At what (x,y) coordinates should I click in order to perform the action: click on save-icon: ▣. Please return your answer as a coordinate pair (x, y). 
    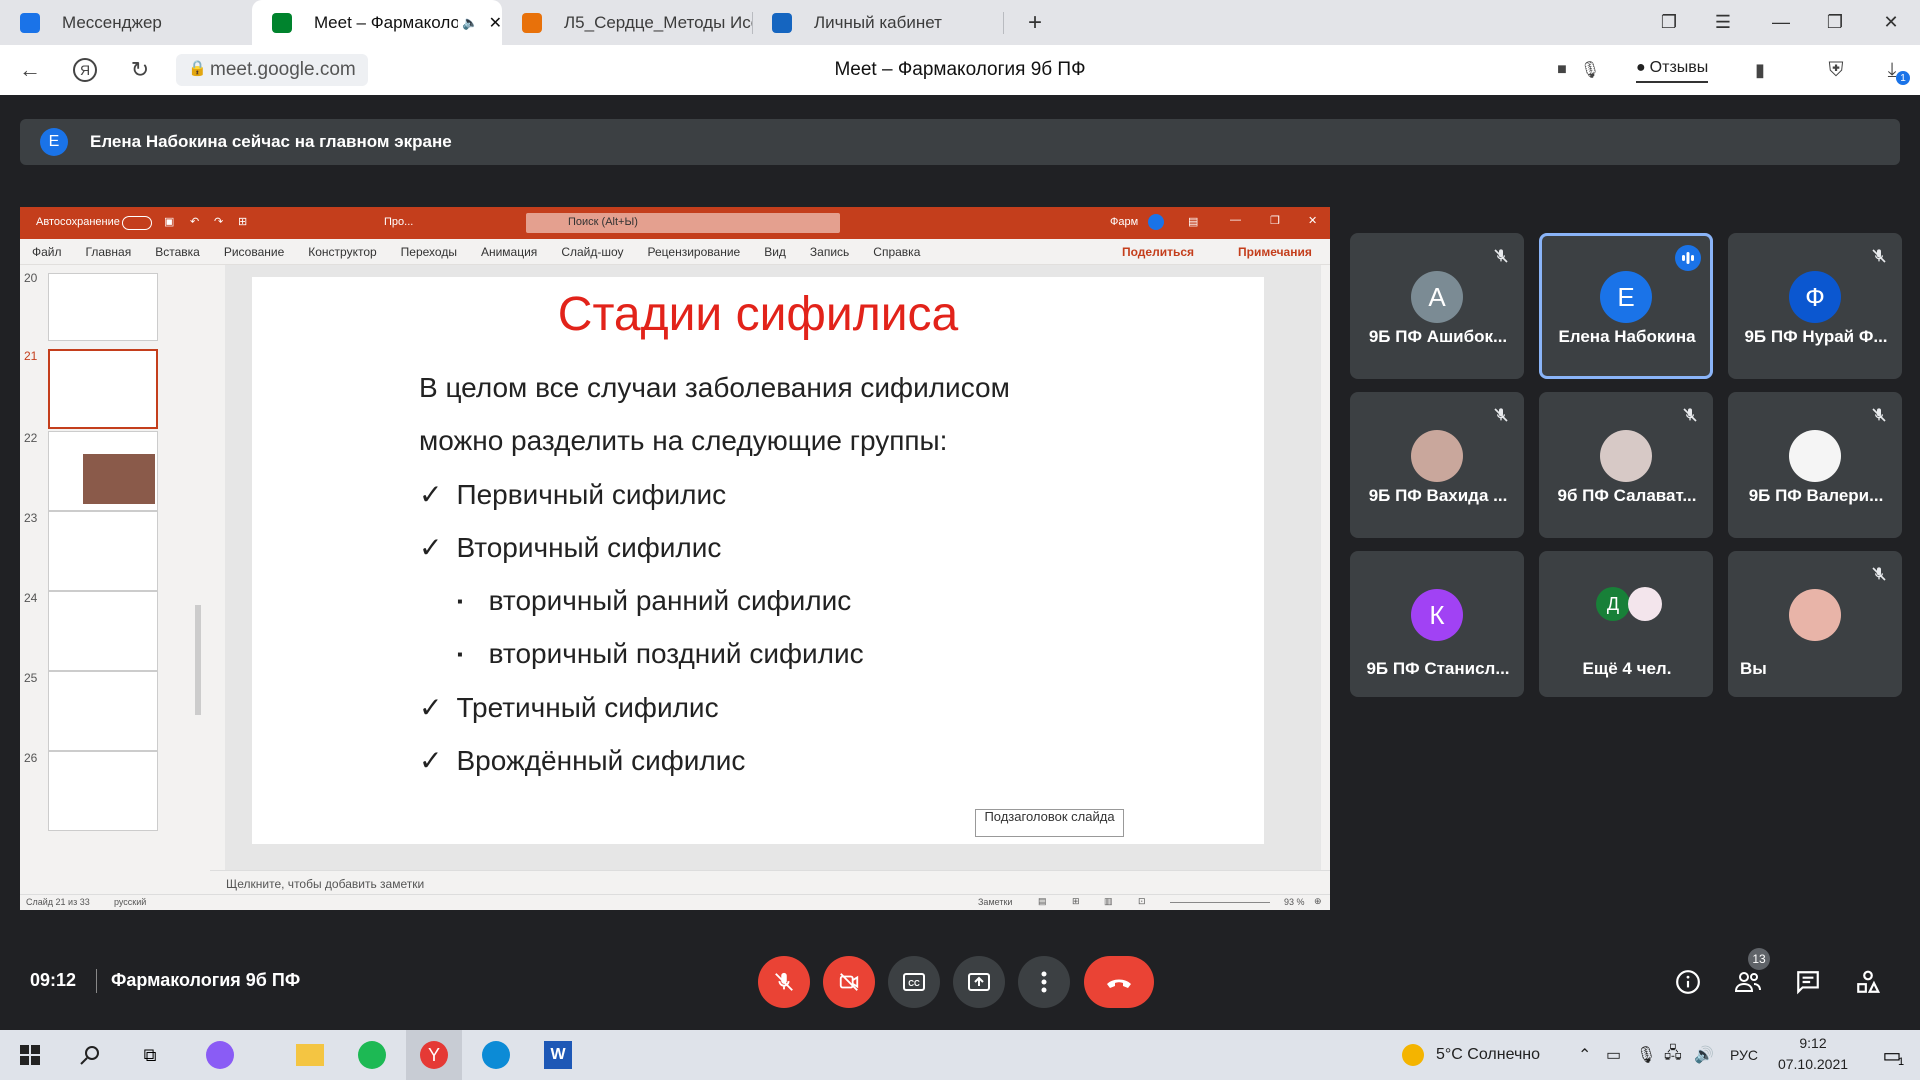
    Looking at the image, I should click on (169, 221).